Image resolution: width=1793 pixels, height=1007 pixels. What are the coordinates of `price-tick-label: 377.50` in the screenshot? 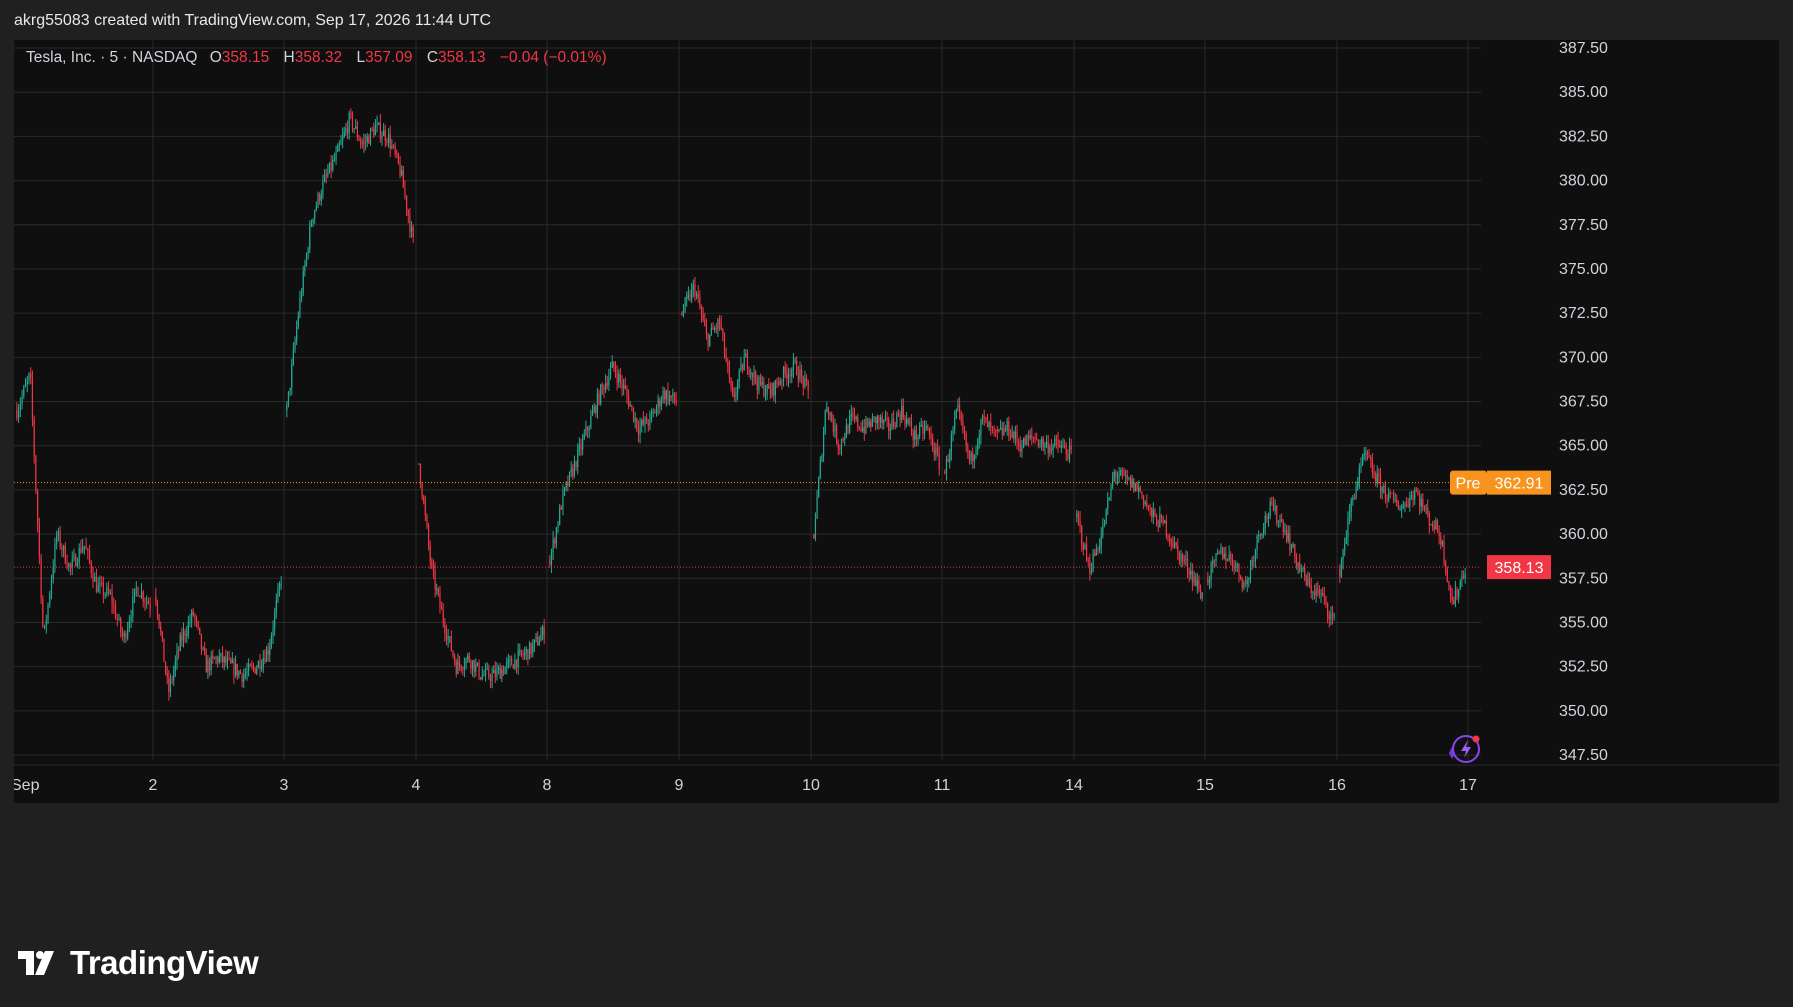 It's located at (1583, 225).